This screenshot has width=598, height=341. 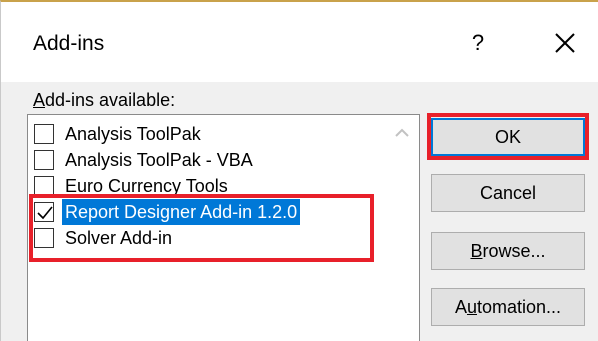 I want to click on scroll-up-button, so click(x=402, y=133).